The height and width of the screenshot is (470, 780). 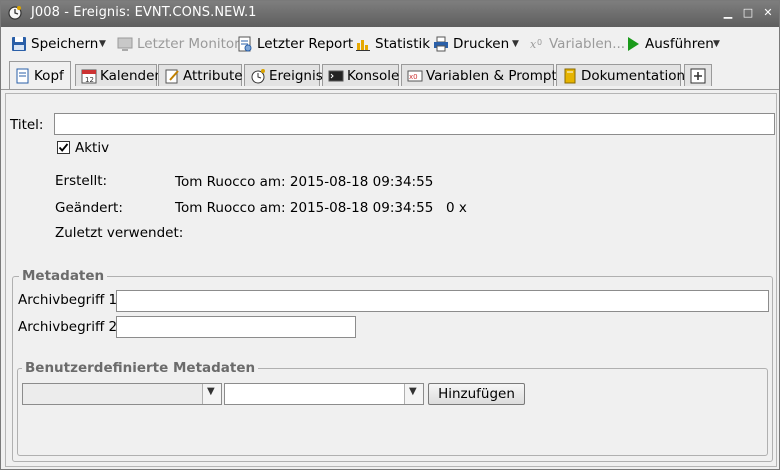 What do you see at coordinates (728, 13) in the screenshot?
I see `minimize-button: ▁` at bounding box center [728, 13].